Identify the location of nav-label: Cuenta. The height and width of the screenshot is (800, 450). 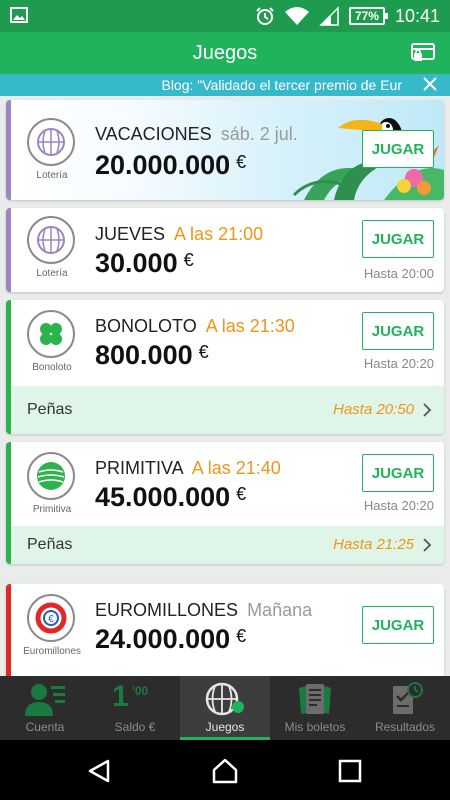
(45, 727).